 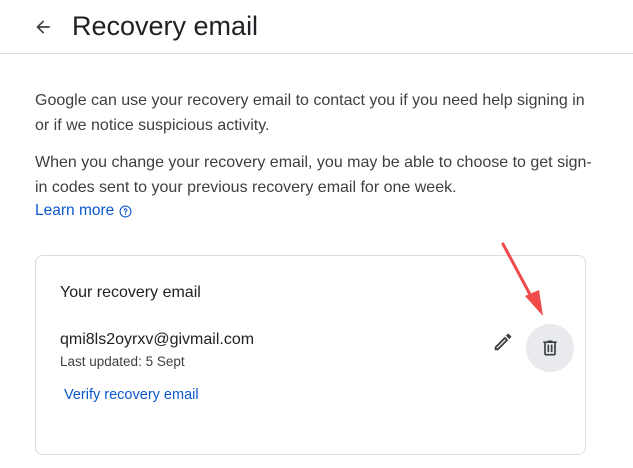 I want to click on edit-button, so click(x=503, y=342).